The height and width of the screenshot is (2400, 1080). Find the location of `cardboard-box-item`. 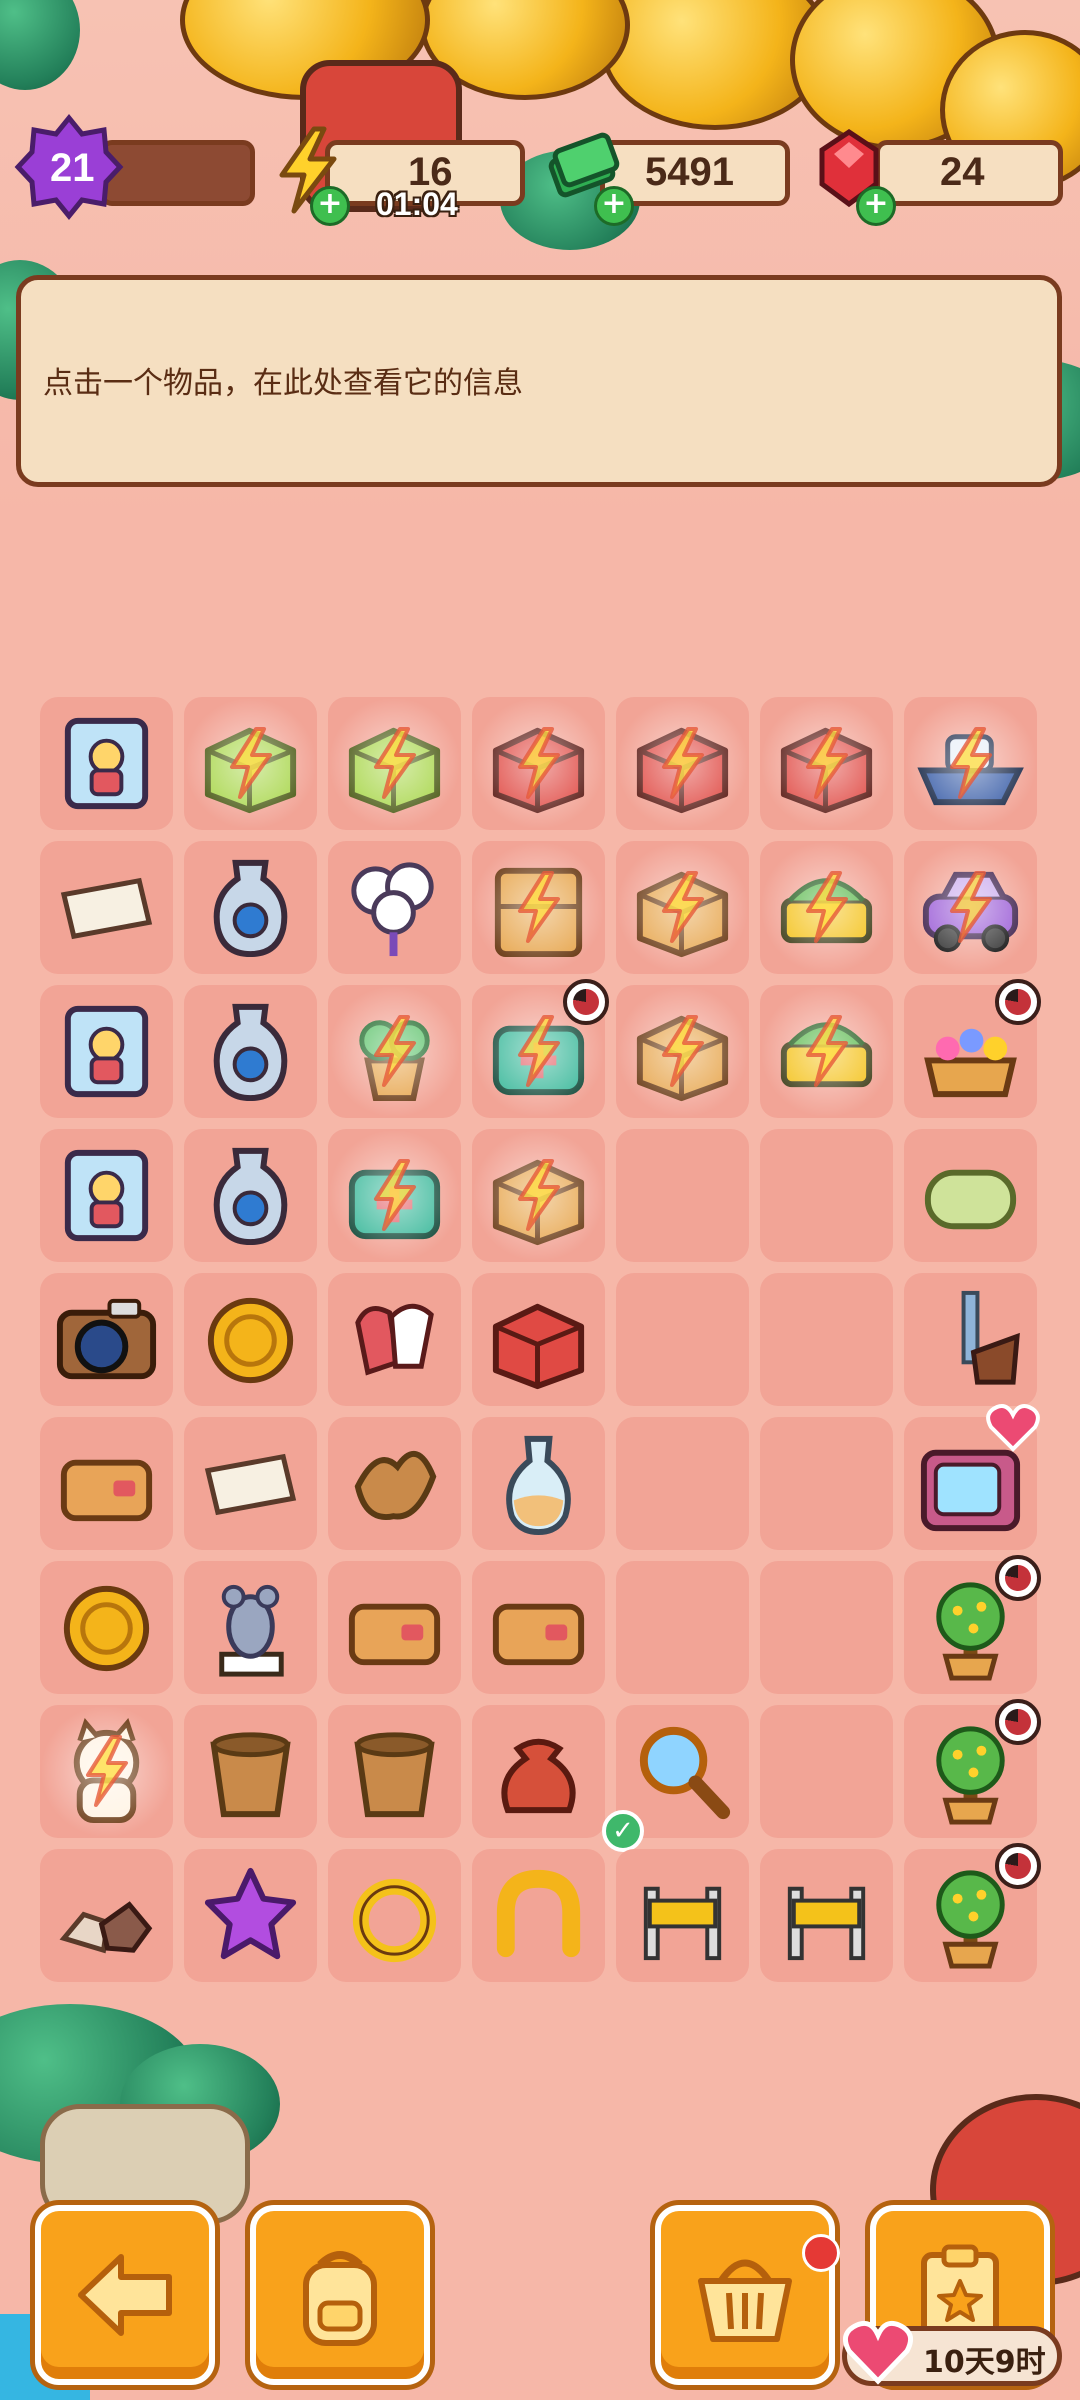

cardboard-box-item is located at coordinates (538, 1195).